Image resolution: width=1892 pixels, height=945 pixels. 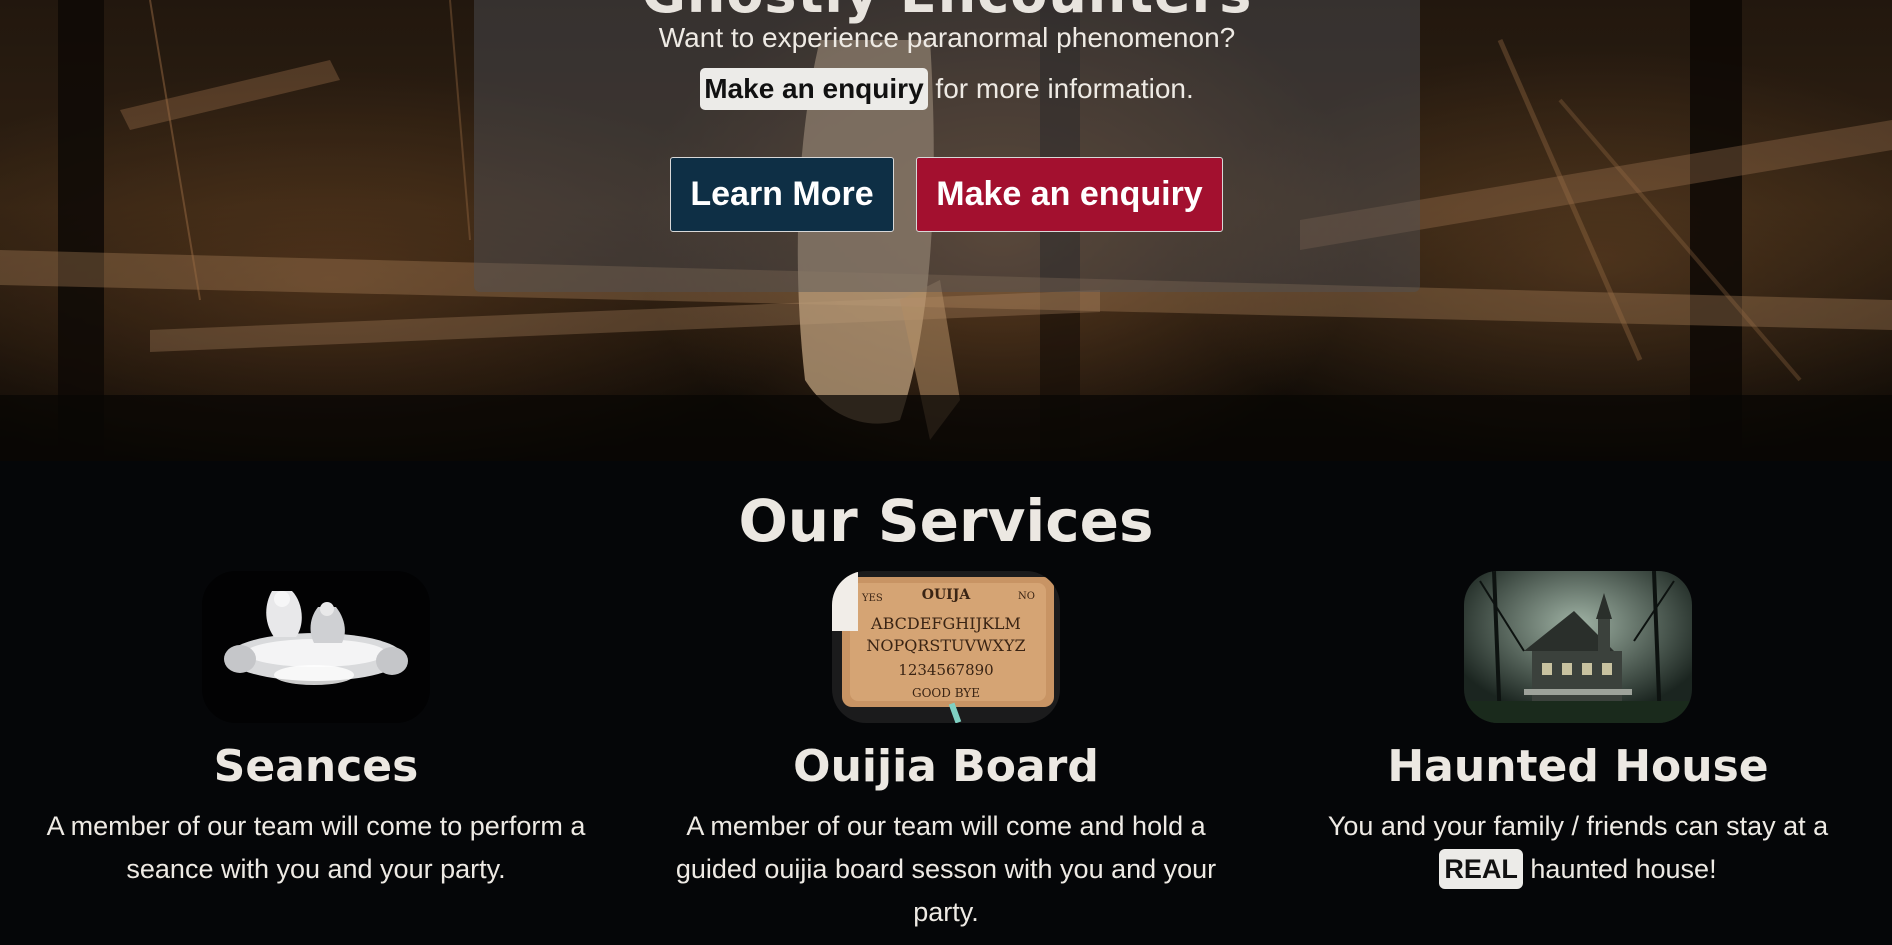 I want to click on board-row2-text: NOPQRSTUVWXYZ, so click(x=945, y=645).